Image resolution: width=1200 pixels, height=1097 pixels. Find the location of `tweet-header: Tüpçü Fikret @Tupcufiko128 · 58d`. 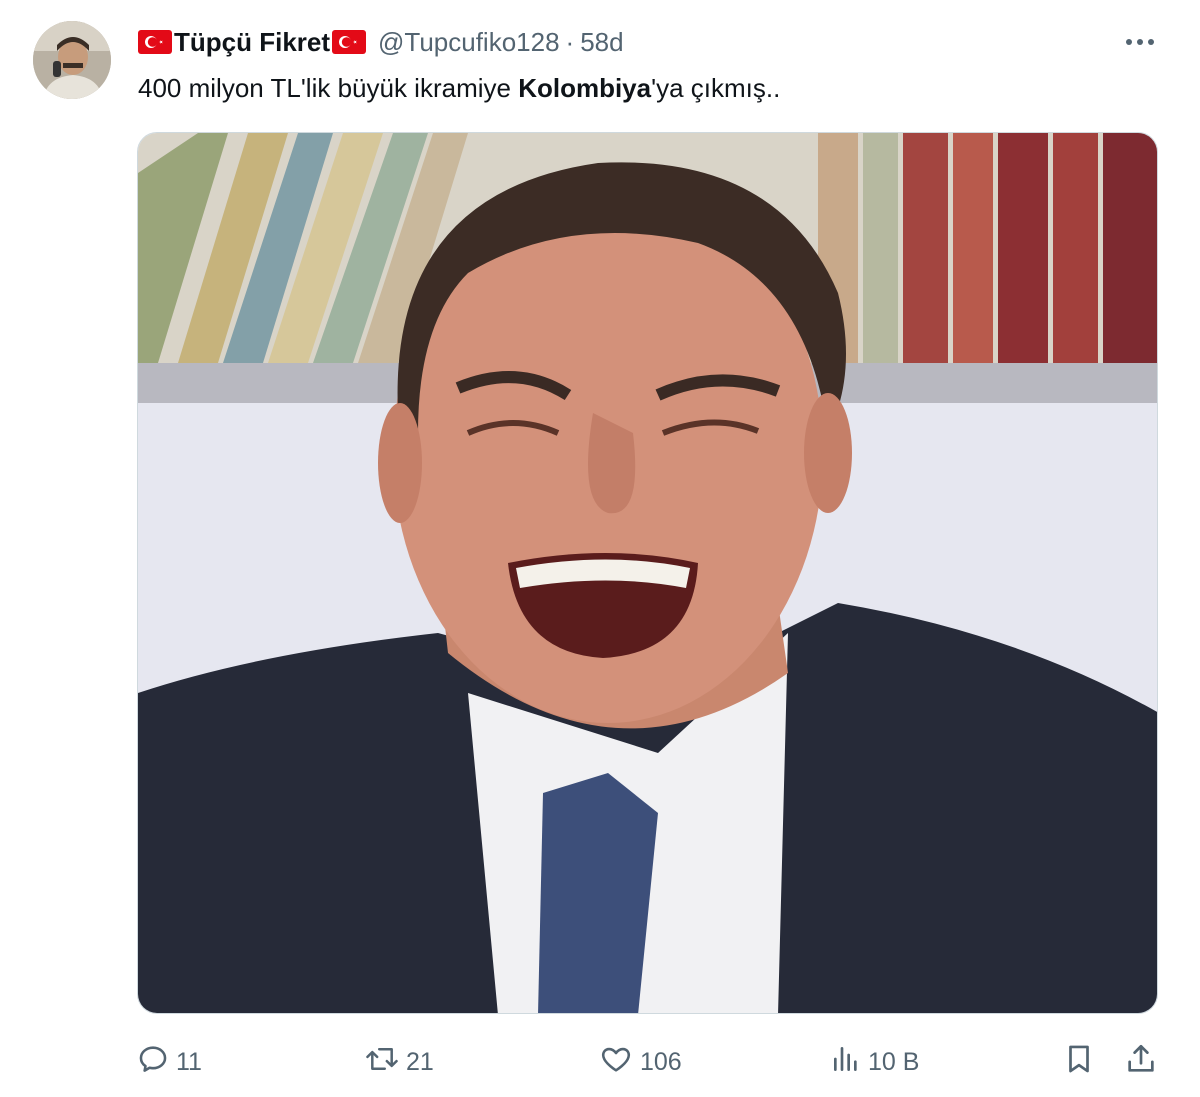

tweet-header: Tüpçü Fikret @Tupcufiko128 · 58d is located at coordinates (381, 42).